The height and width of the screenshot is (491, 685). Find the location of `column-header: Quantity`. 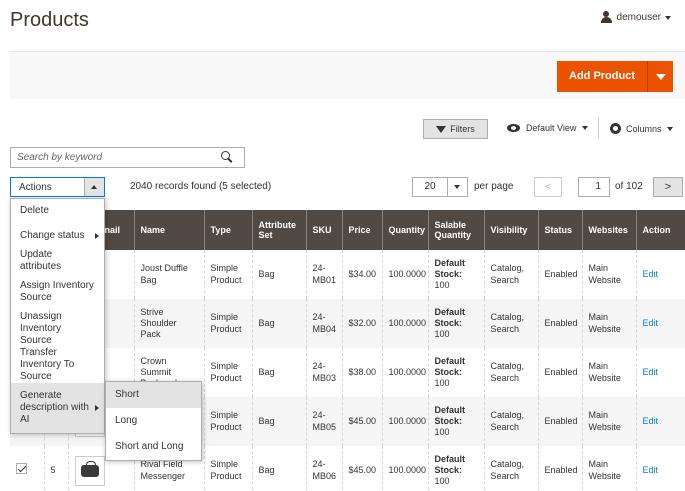

column-header: Quantity is located at coordinates (404, 230).